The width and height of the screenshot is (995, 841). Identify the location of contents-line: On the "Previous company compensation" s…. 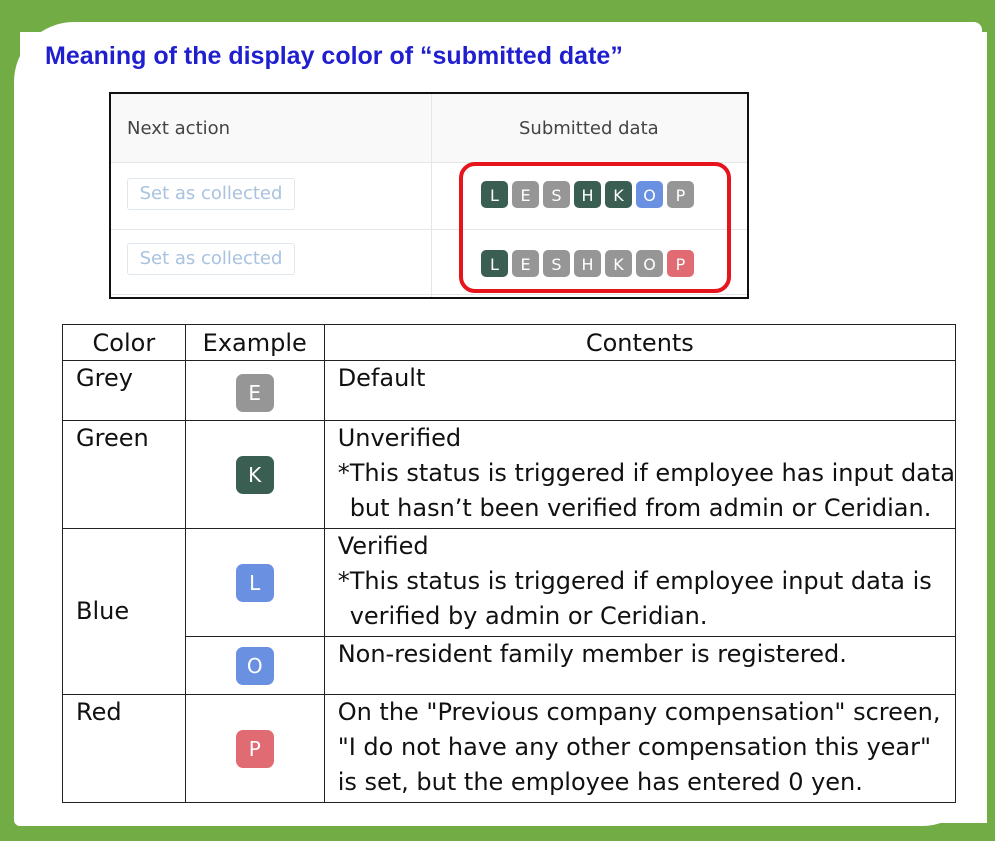
(639, 712).